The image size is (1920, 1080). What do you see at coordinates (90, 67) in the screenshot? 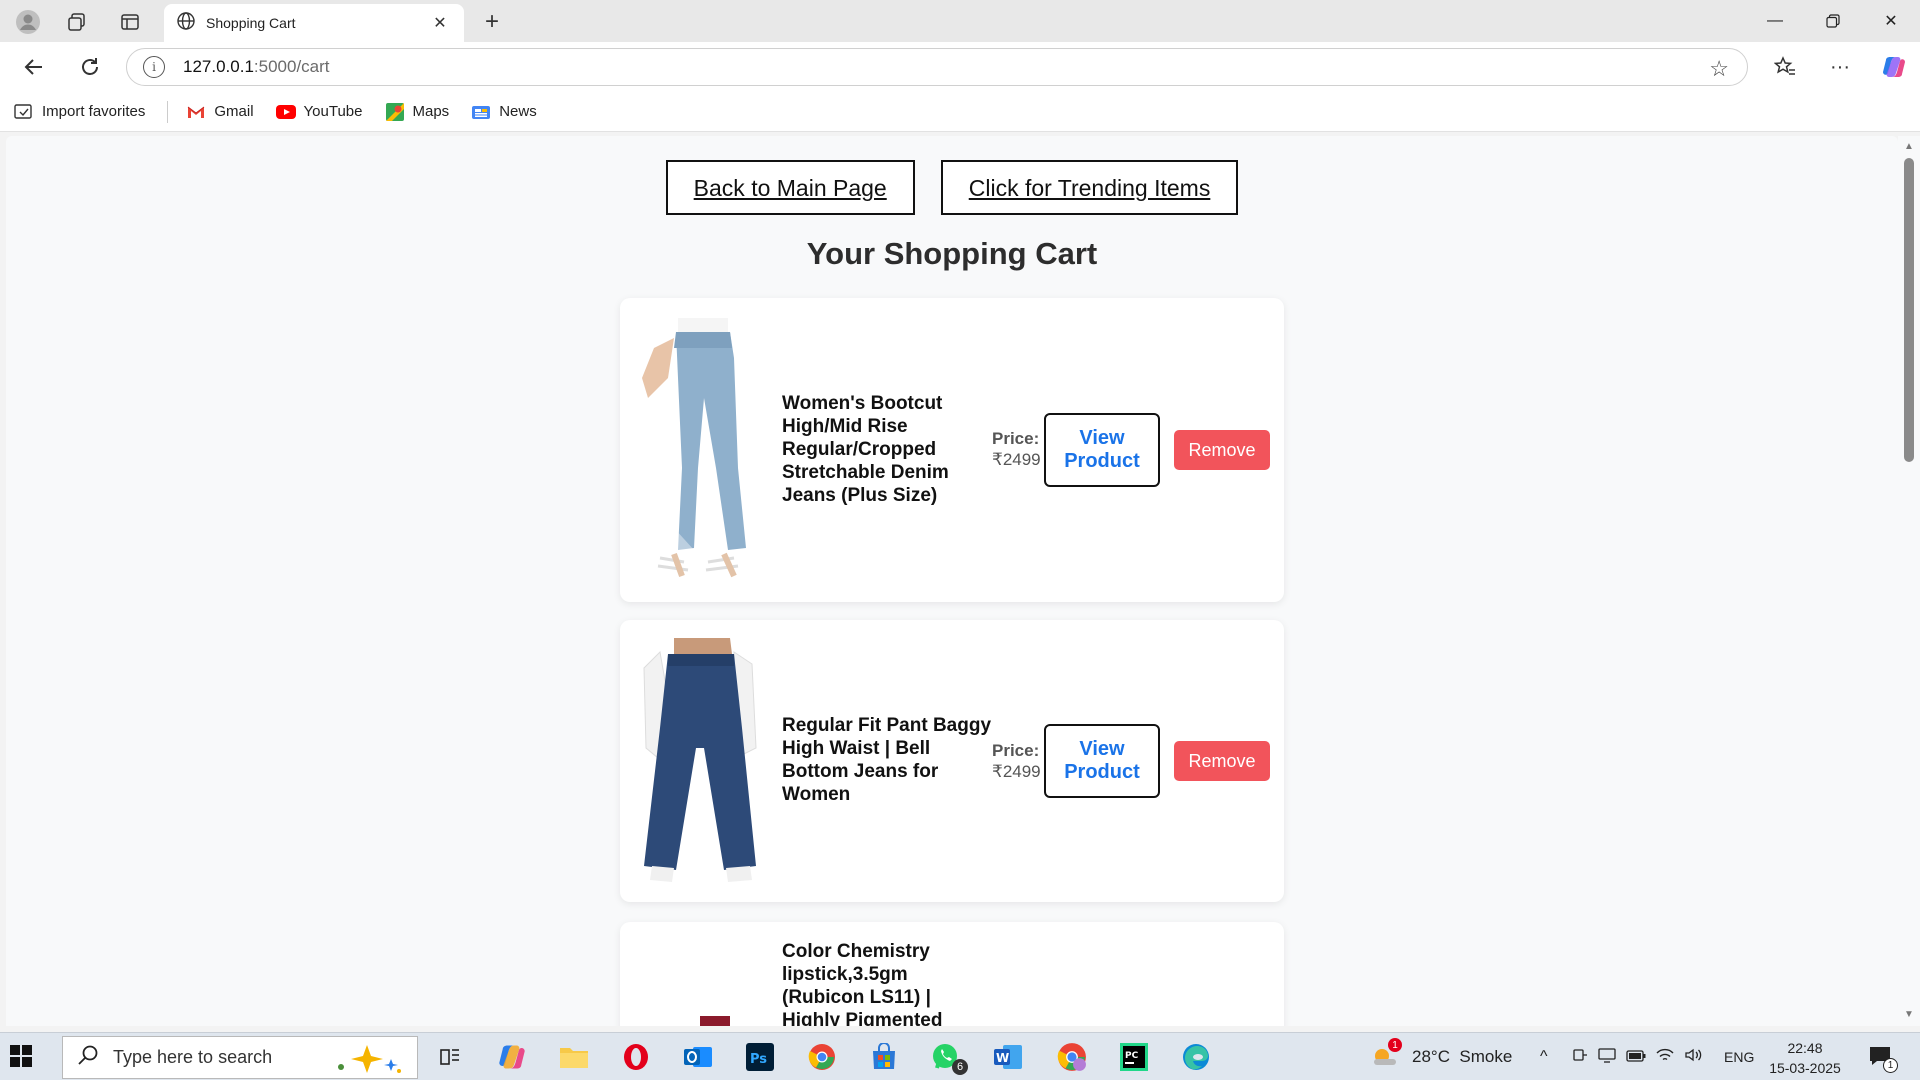
I see `refresh-icon` at bounding box center [90, 67].